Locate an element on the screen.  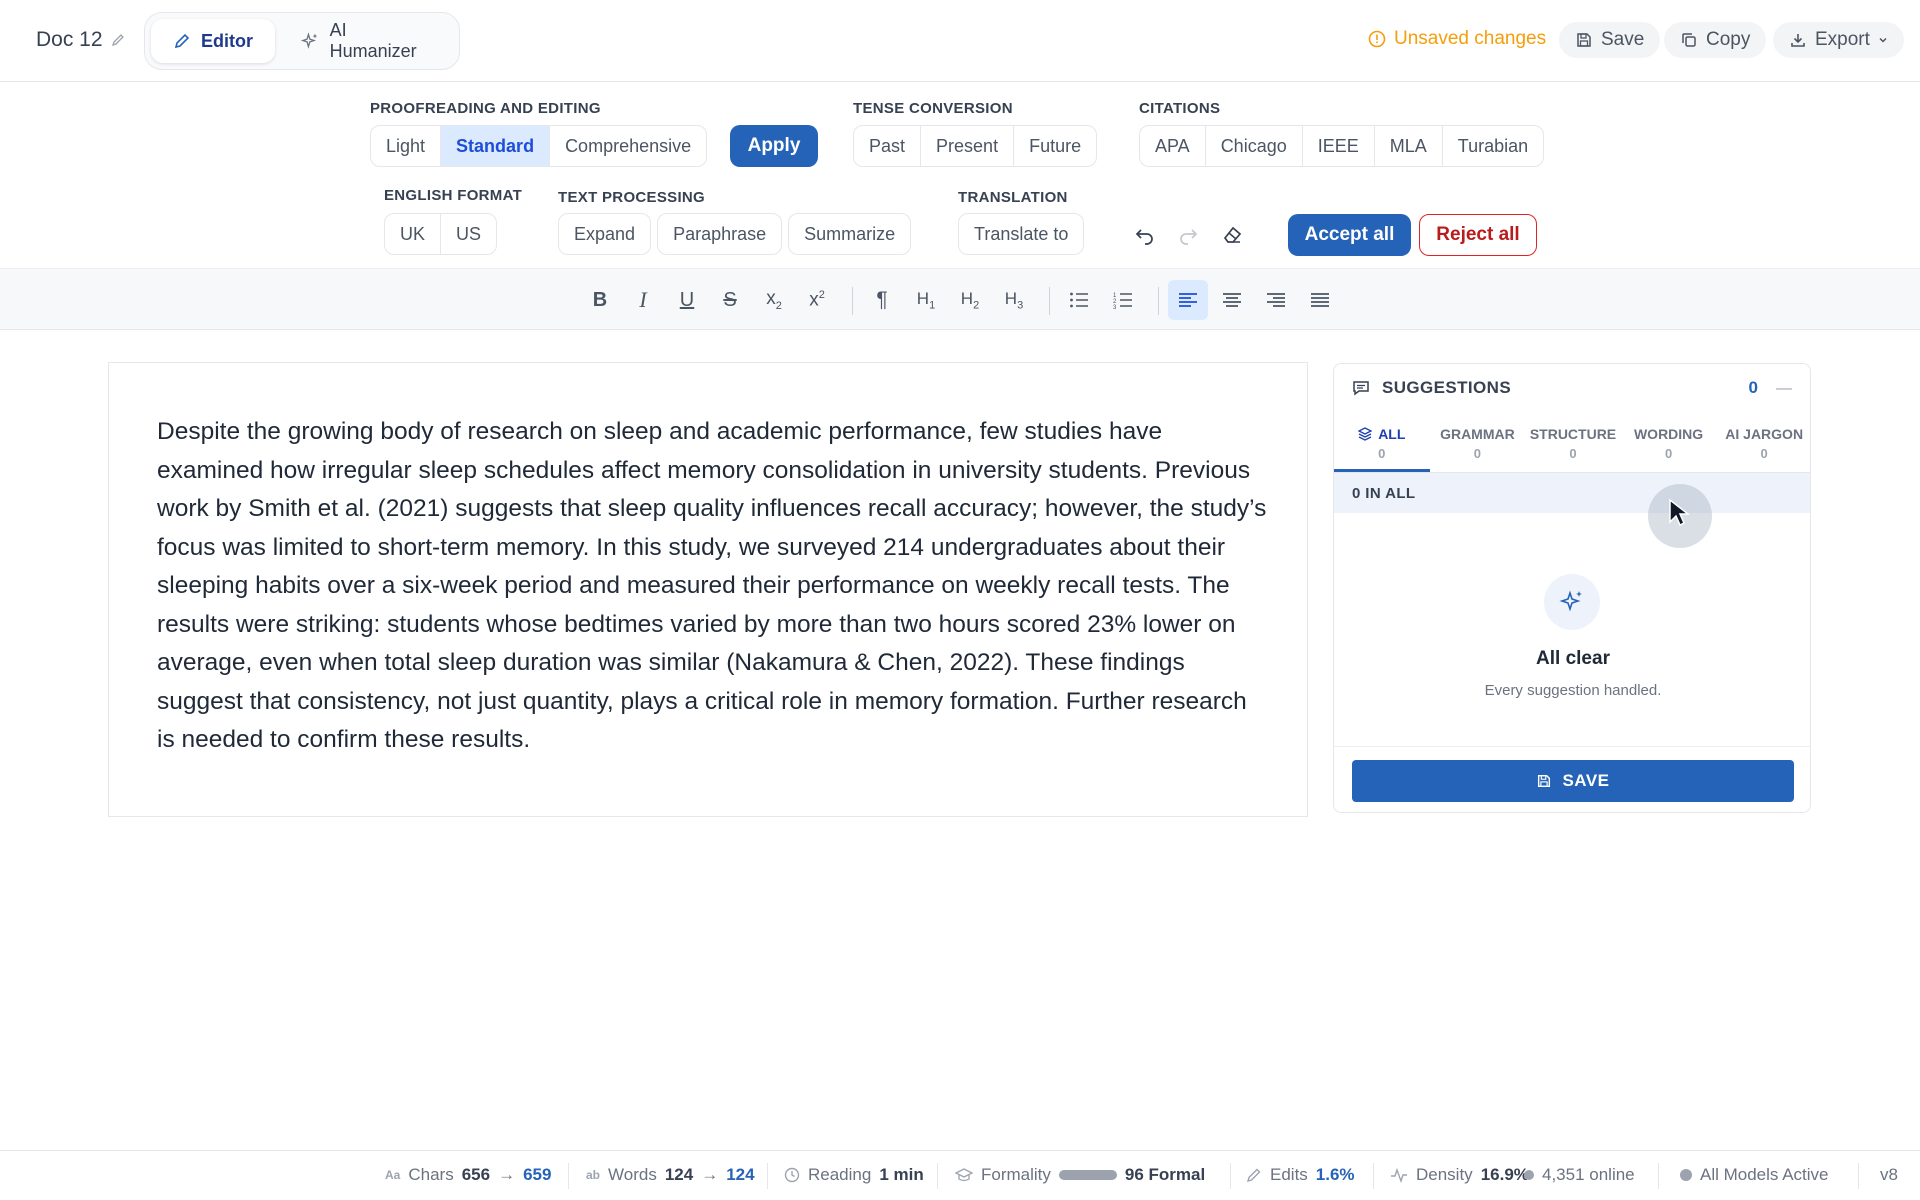
suggestions-title: SUGGESTIONS is located at coordinates (1447, 387).